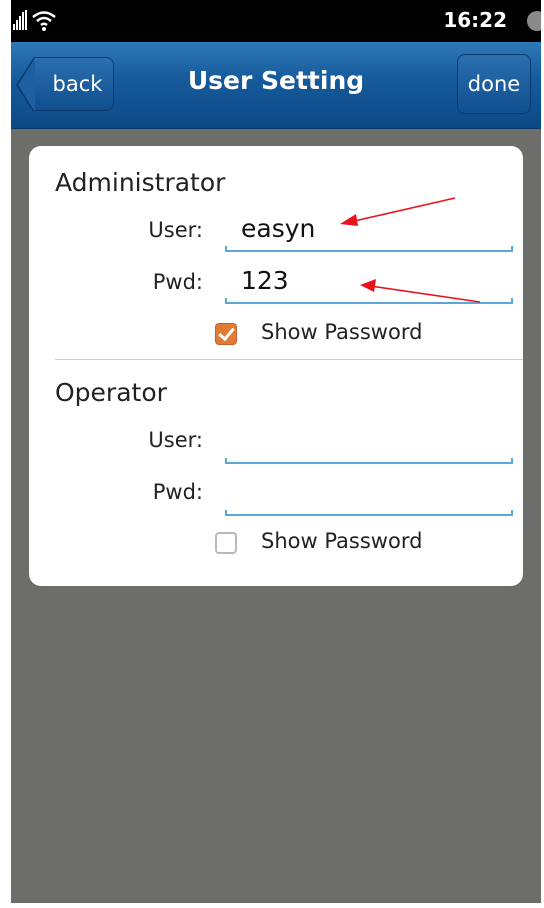  I want to click on done-button: done, so click(494, 84).